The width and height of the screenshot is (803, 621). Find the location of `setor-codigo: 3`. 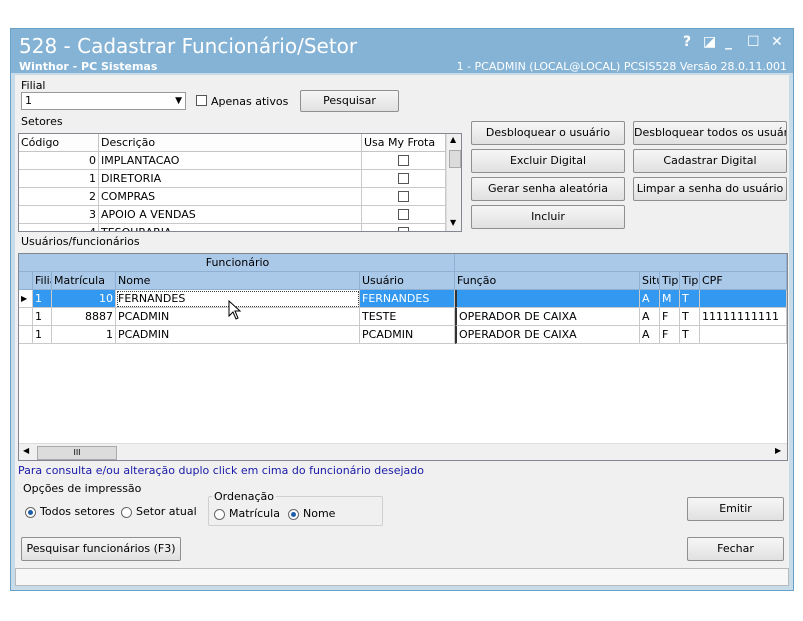

setor-codigo: 3 is located at coordinates (59, 215).